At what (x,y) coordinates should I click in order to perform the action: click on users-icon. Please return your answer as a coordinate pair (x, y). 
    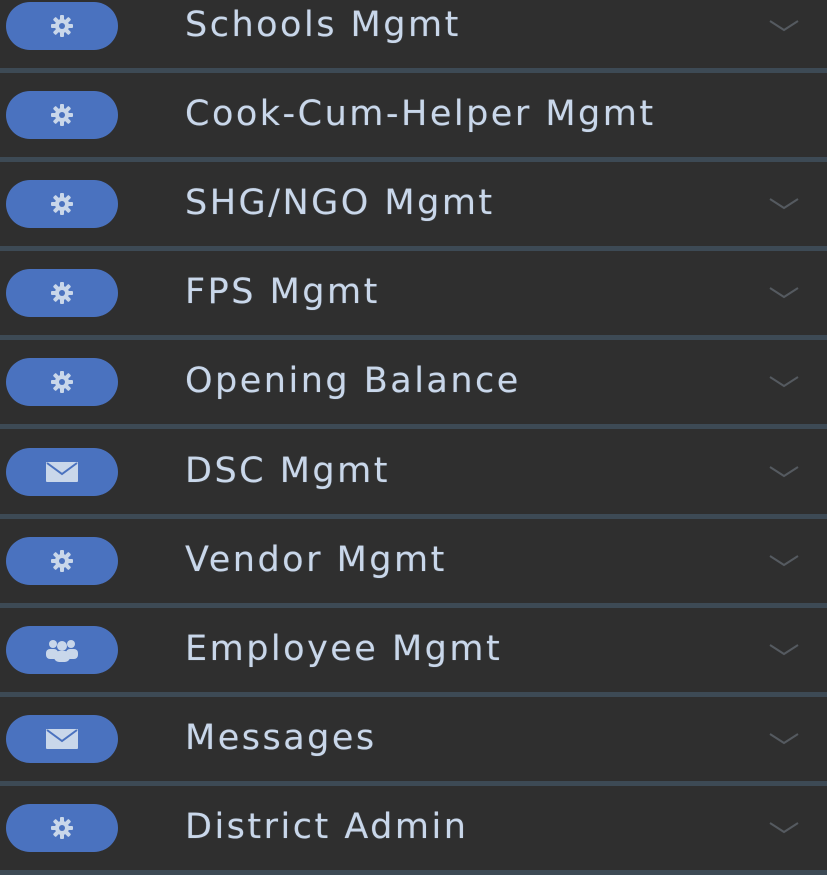
    Looking at the image, I should click on (62, 649).